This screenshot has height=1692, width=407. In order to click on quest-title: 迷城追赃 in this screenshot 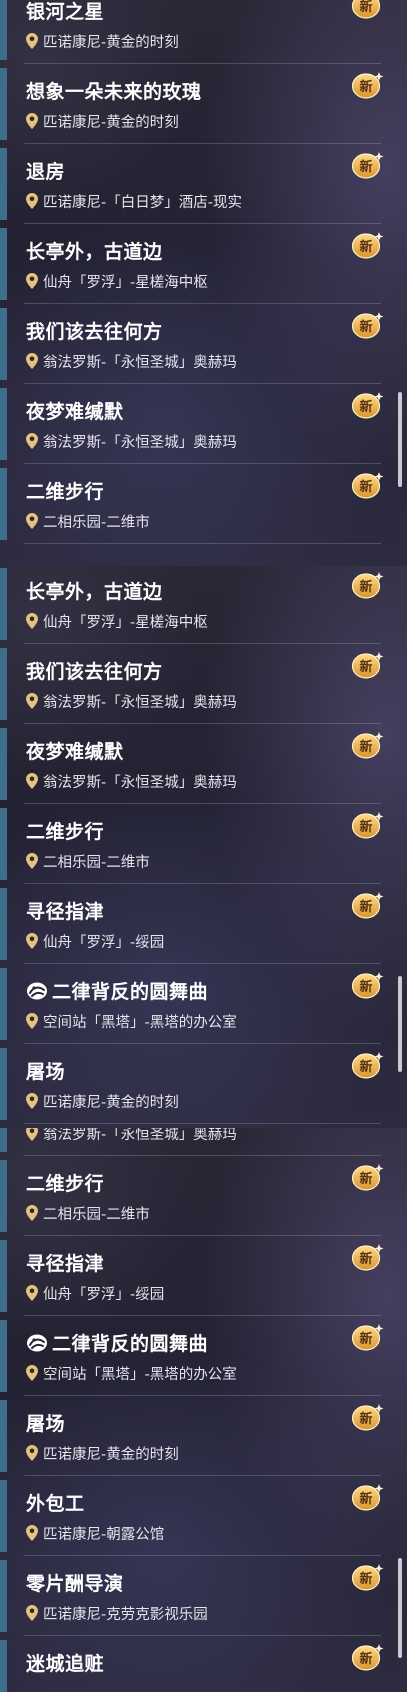, I will do `click(65, 1662)`.